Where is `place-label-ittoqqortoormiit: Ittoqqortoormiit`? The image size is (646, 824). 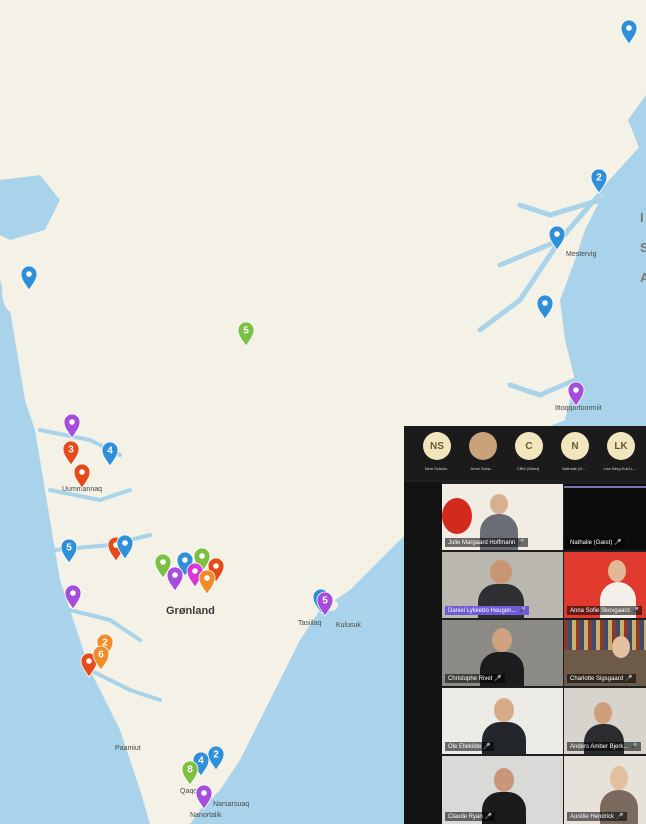
place-label-ittoqqortoormiit: Ittoqqortoormiit is located at coordinates (578, 408).